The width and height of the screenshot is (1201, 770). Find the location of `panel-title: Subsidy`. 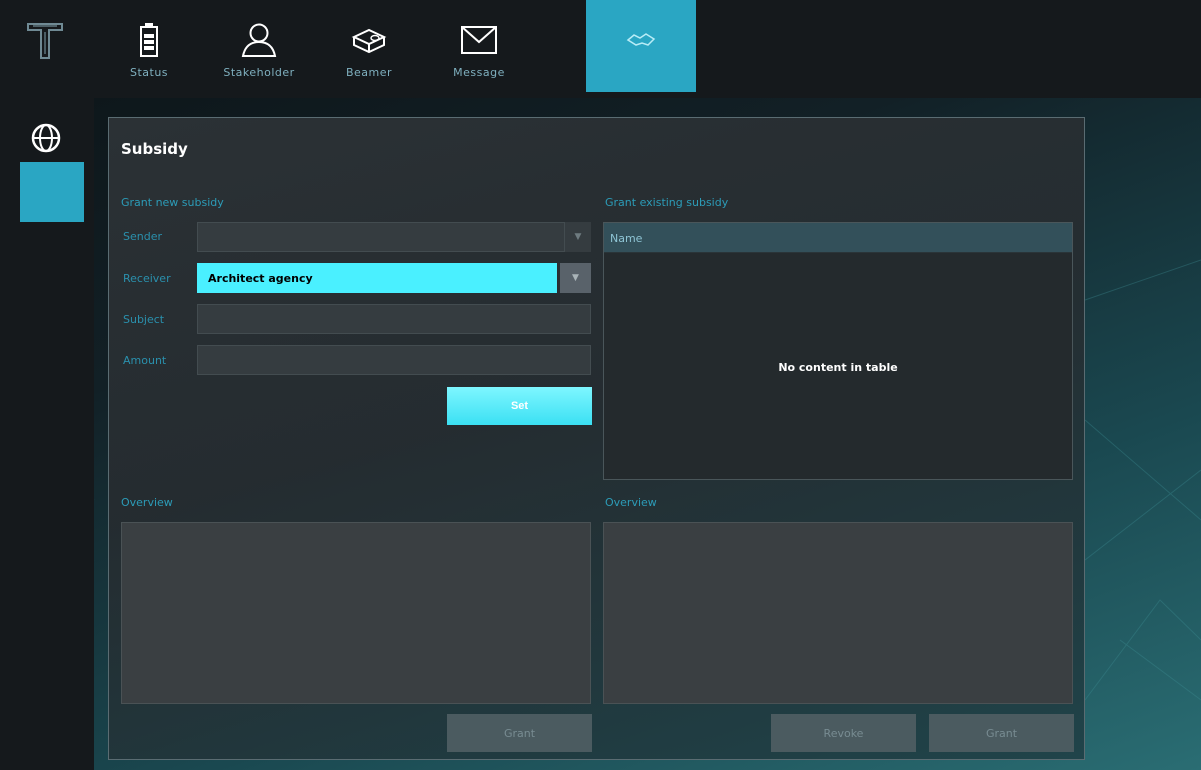

panel-title: Subsidy is located at coordinates (154, 149).